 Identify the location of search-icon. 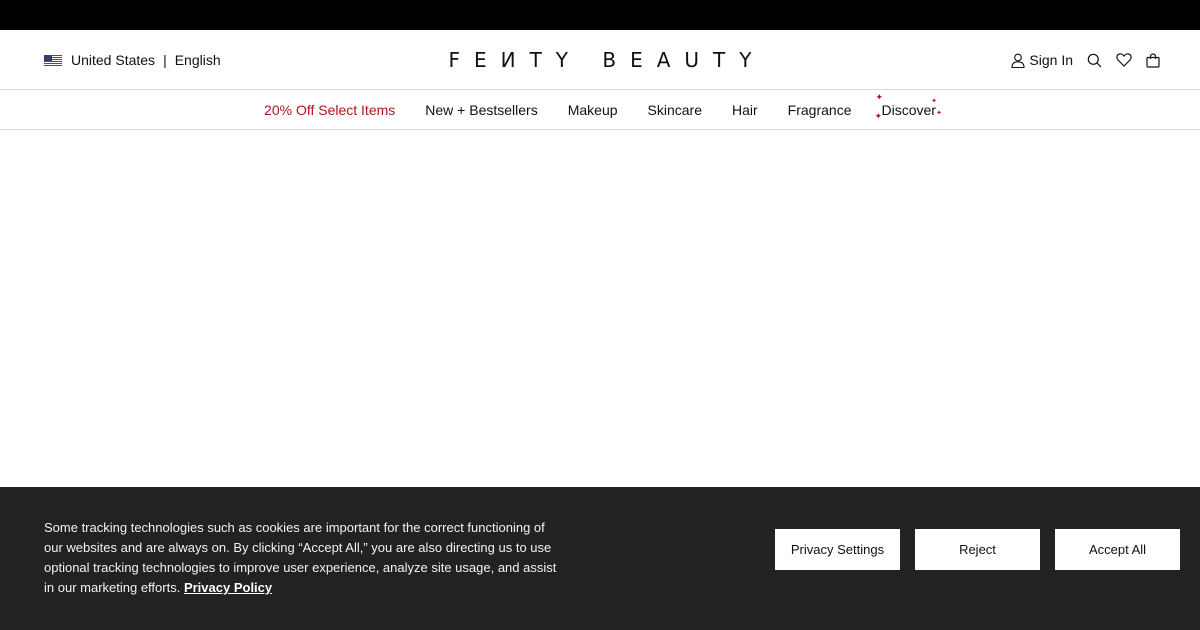
(1094, 60).